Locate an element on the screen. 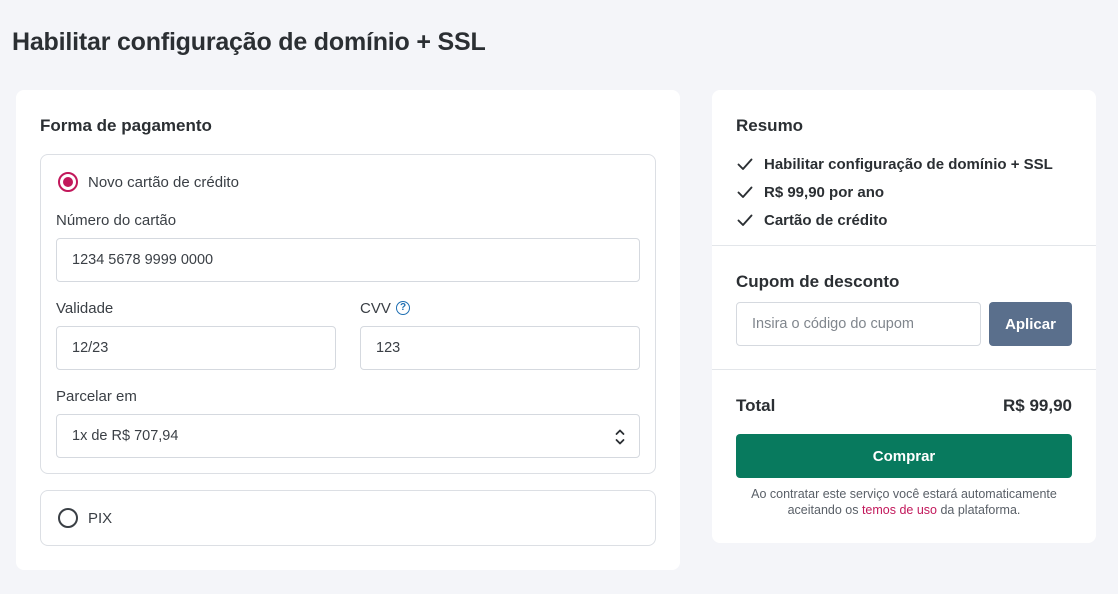 This screenshot has height=594, width=1118. page-title: Habilitar configuração de domínio + SSL is located at coordinates (249, 42).